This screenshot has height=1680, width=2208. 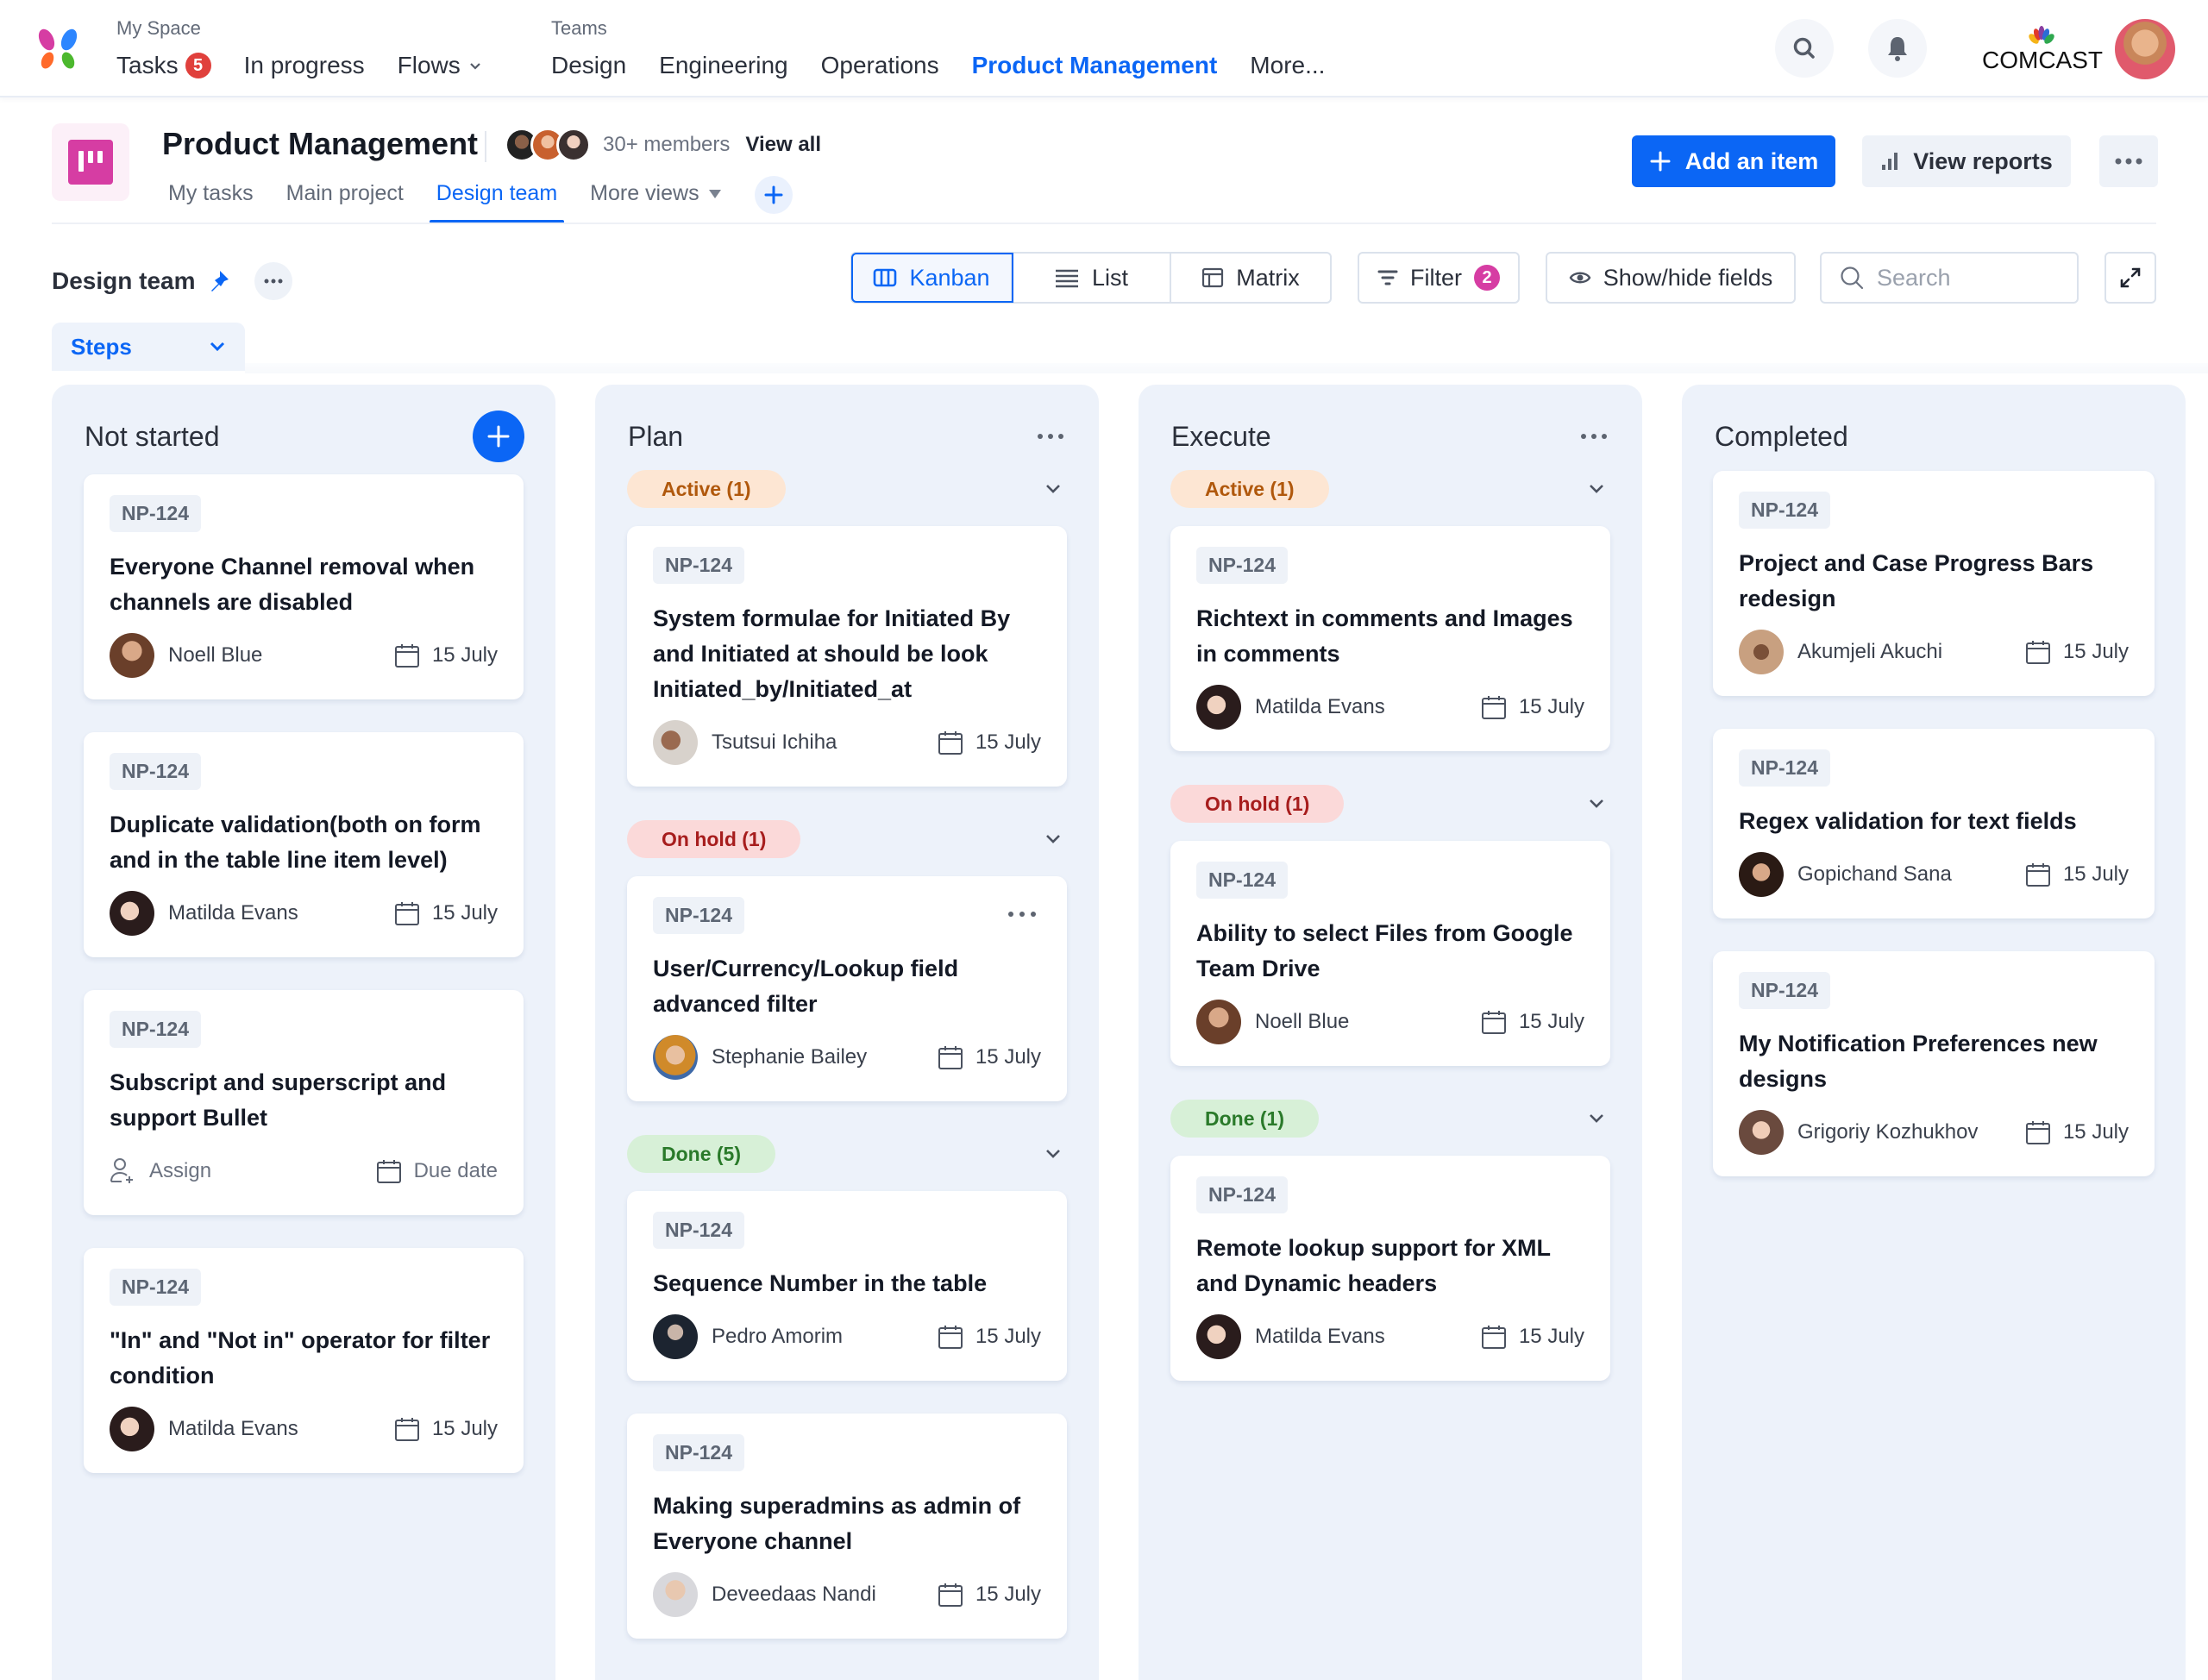 What do you see at coordinates (1439, 278) in the screenshot?
I see `filter-button: Filter 2` at bounding box center [1439, 278].